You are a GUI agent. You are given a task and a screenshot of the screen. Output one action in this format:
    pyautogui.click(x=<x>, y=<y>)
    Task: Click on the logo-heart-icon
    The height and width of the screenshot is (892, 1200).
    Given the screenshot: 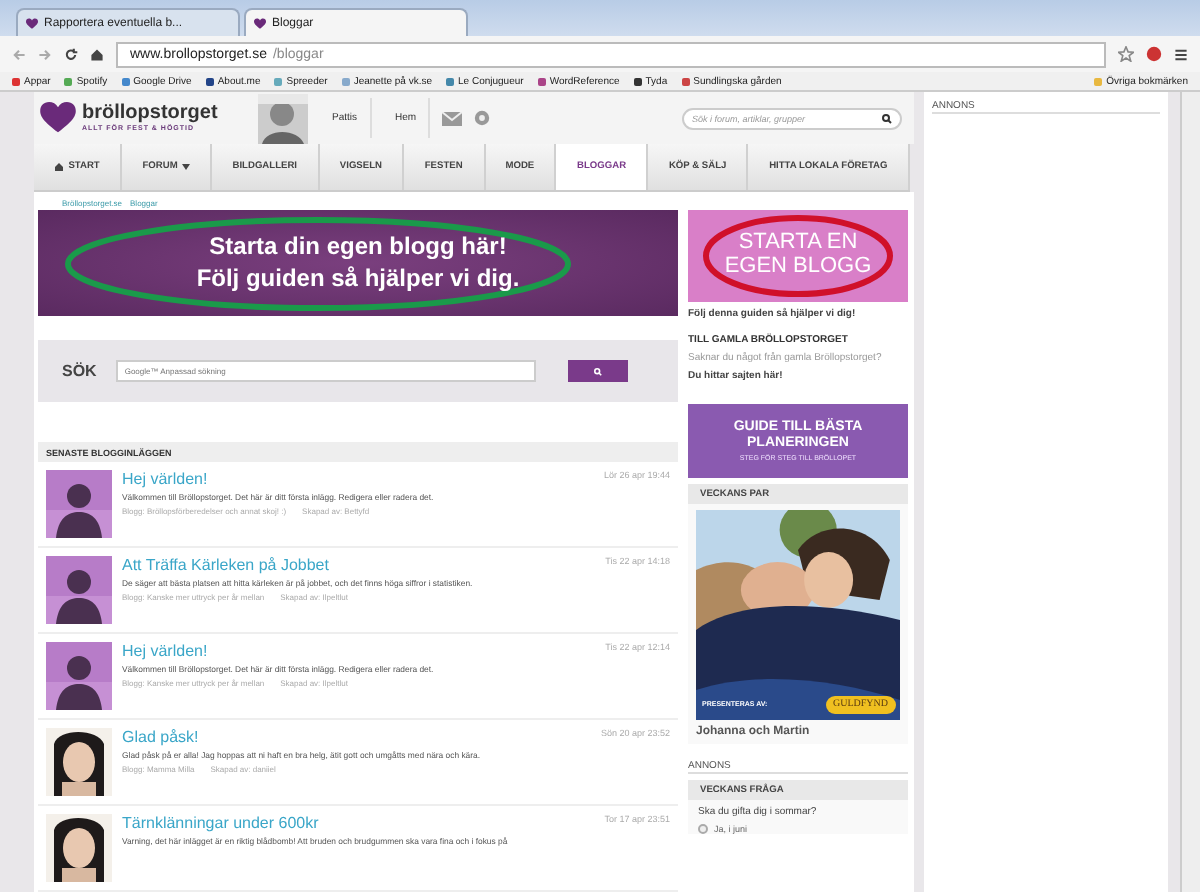 What is the action you would take?
    pyautogui.click(x=58, y=118)
    